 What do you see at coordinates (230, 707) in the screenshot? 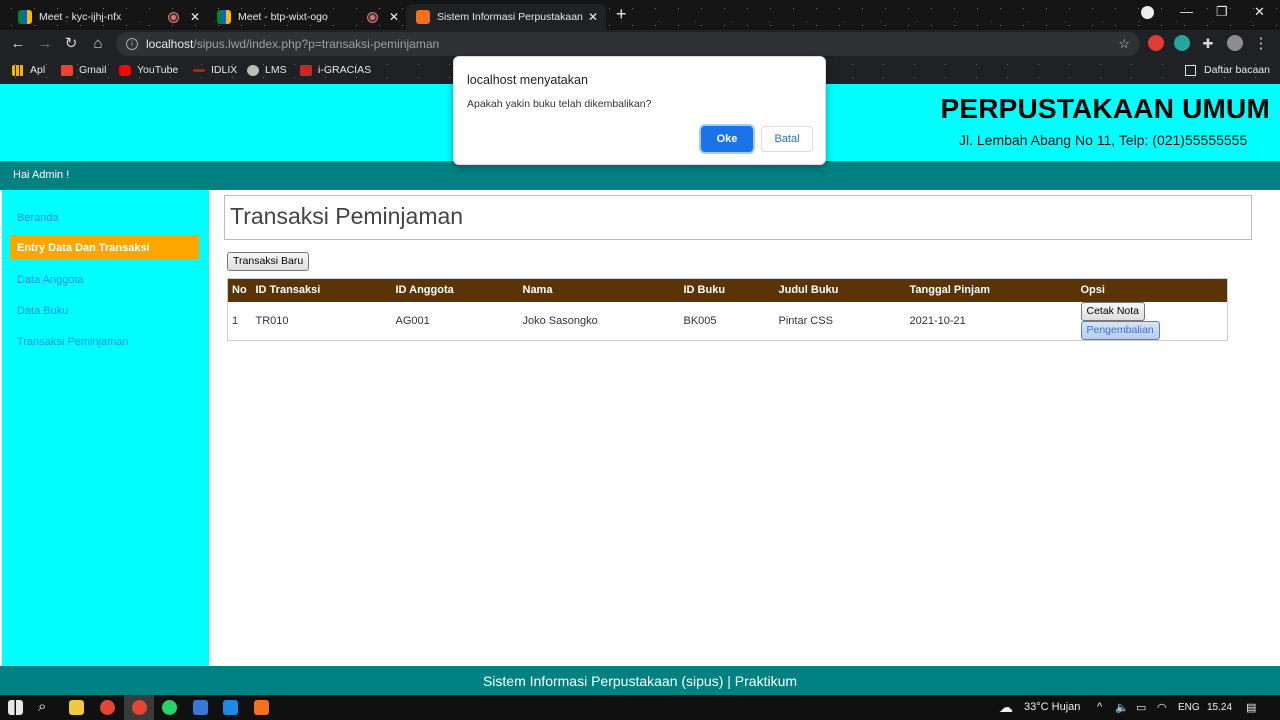
I see `vscode-icon` at bounding box center [230, 707].